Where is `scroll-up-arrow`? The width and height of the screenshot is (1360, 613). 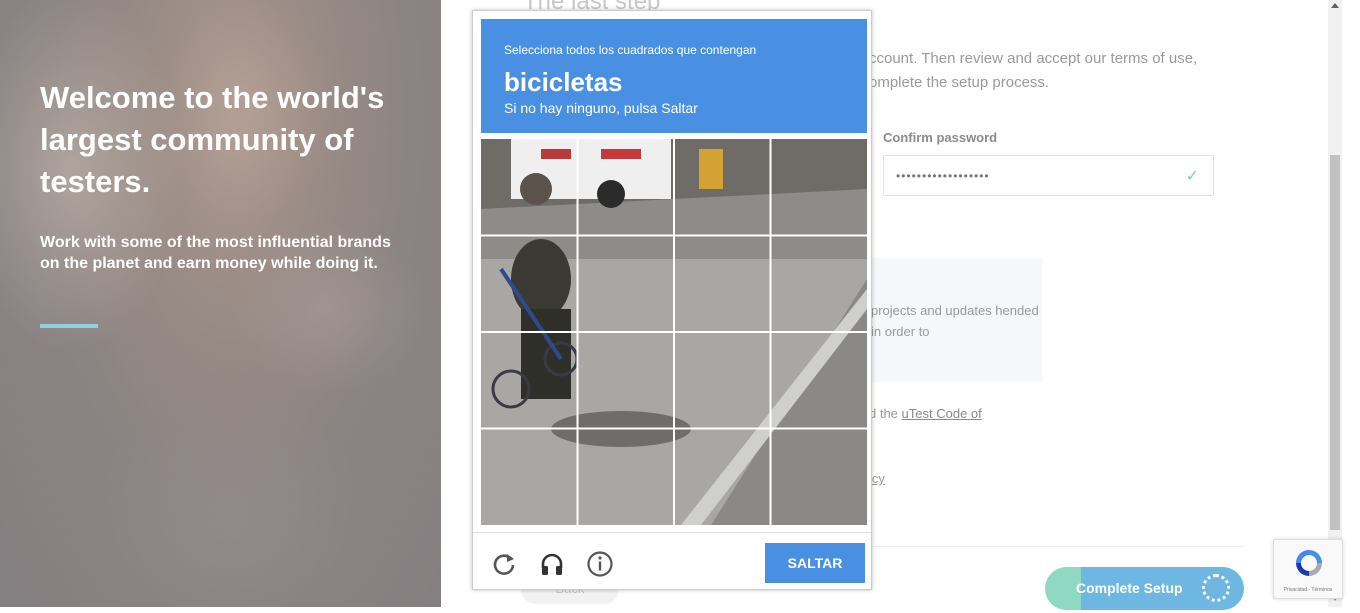 scroll-up-arrow is located at coordinates (1335, 5).